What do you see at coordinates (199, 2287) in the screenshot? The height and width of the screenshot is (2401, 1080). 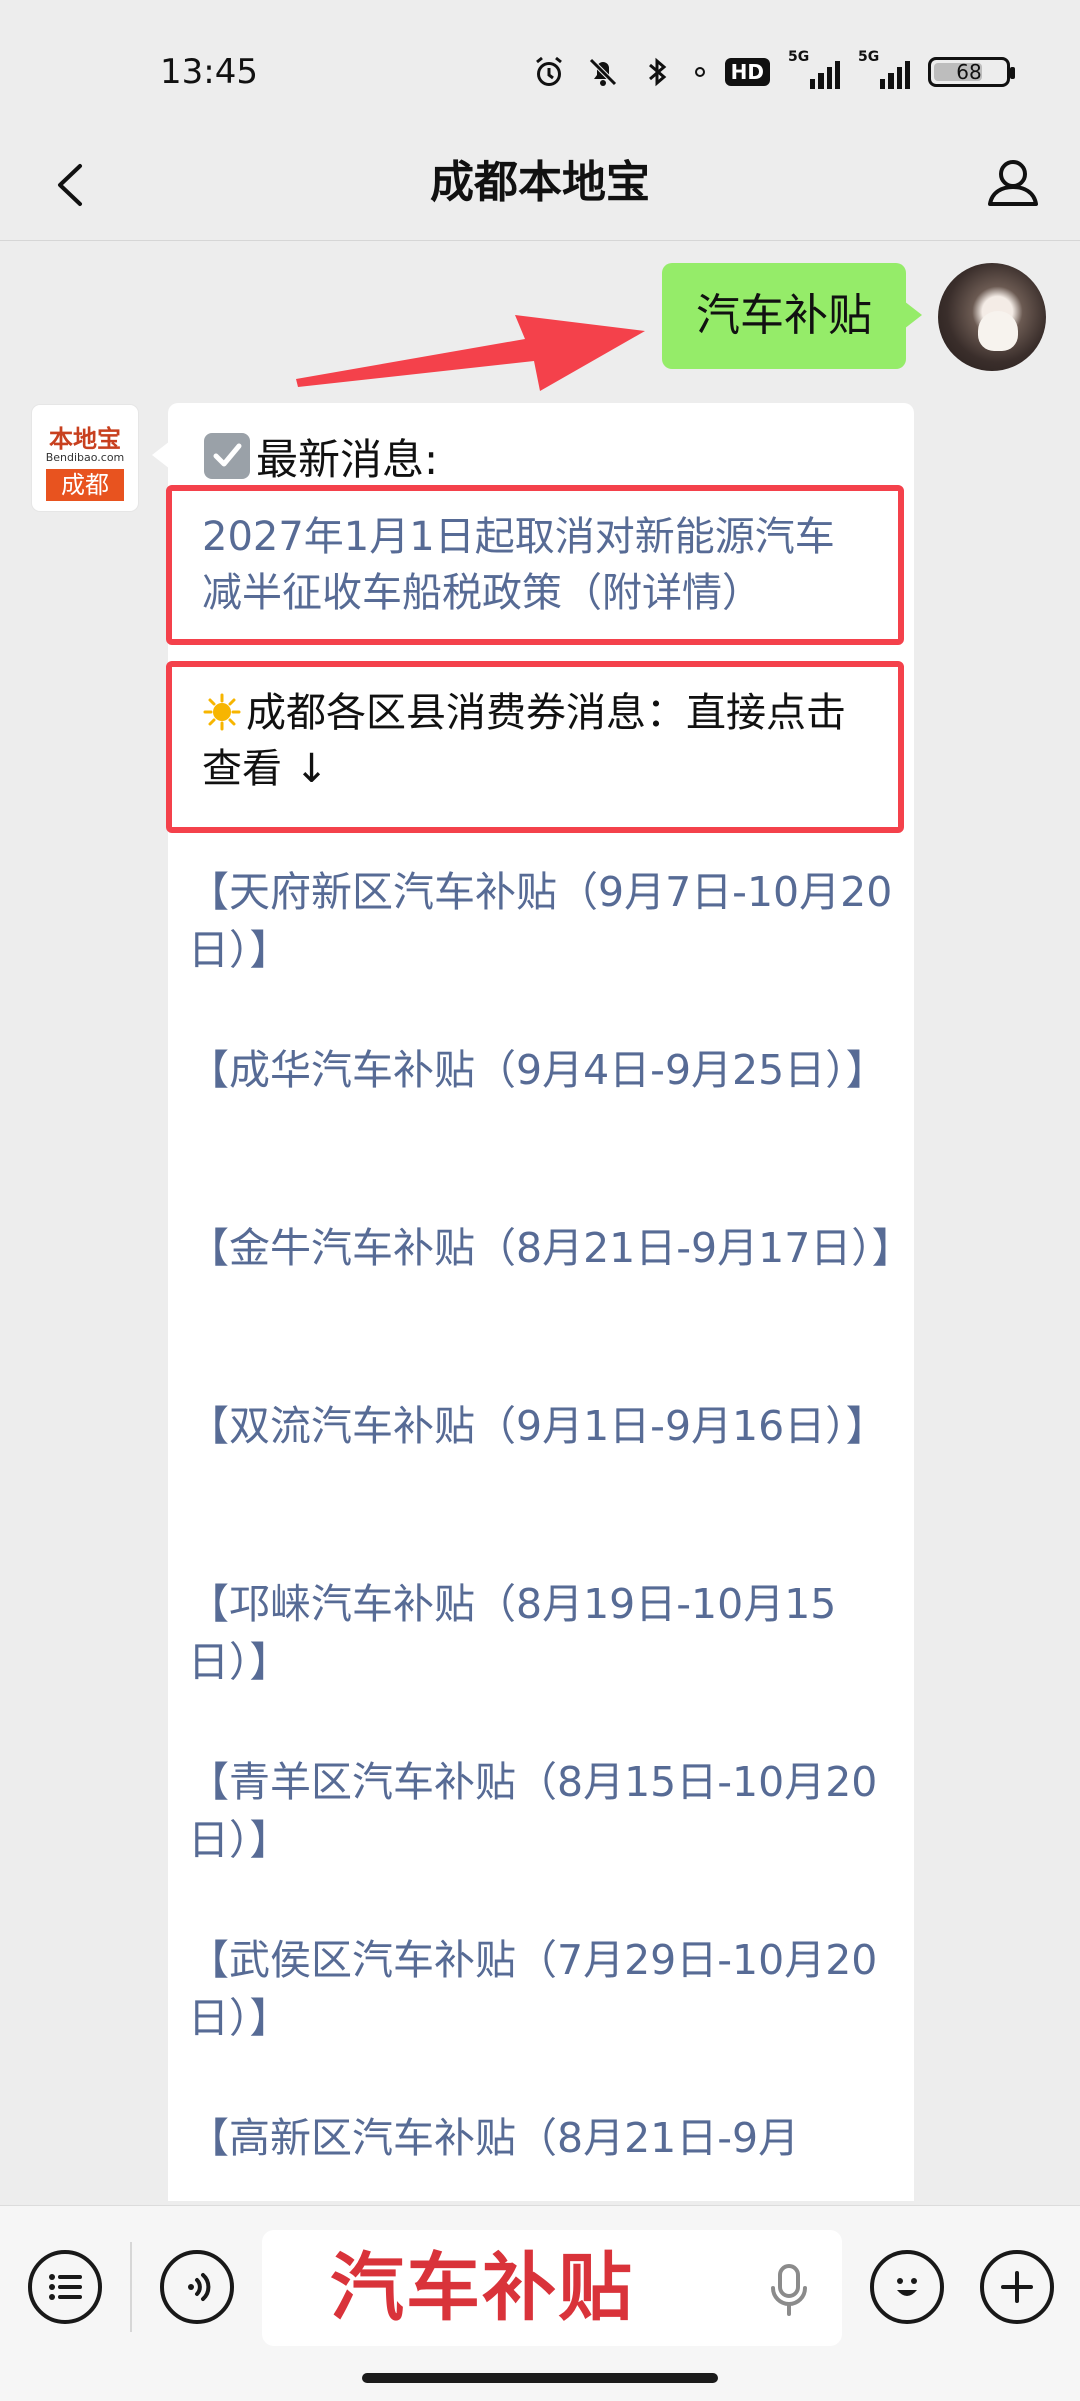 I see `voice-icon` at bounding box center [199, 2287].